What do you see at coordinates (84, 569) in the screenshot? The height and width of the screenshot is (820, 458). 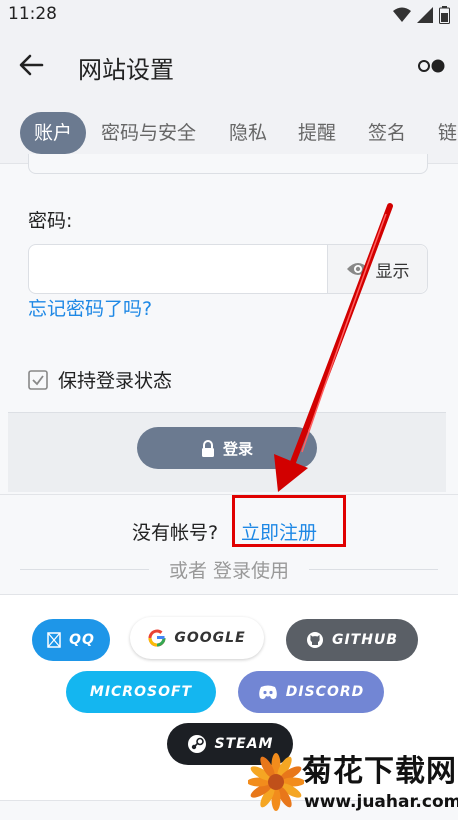 I see `divider-line-left` at bounding box center [84, 569].